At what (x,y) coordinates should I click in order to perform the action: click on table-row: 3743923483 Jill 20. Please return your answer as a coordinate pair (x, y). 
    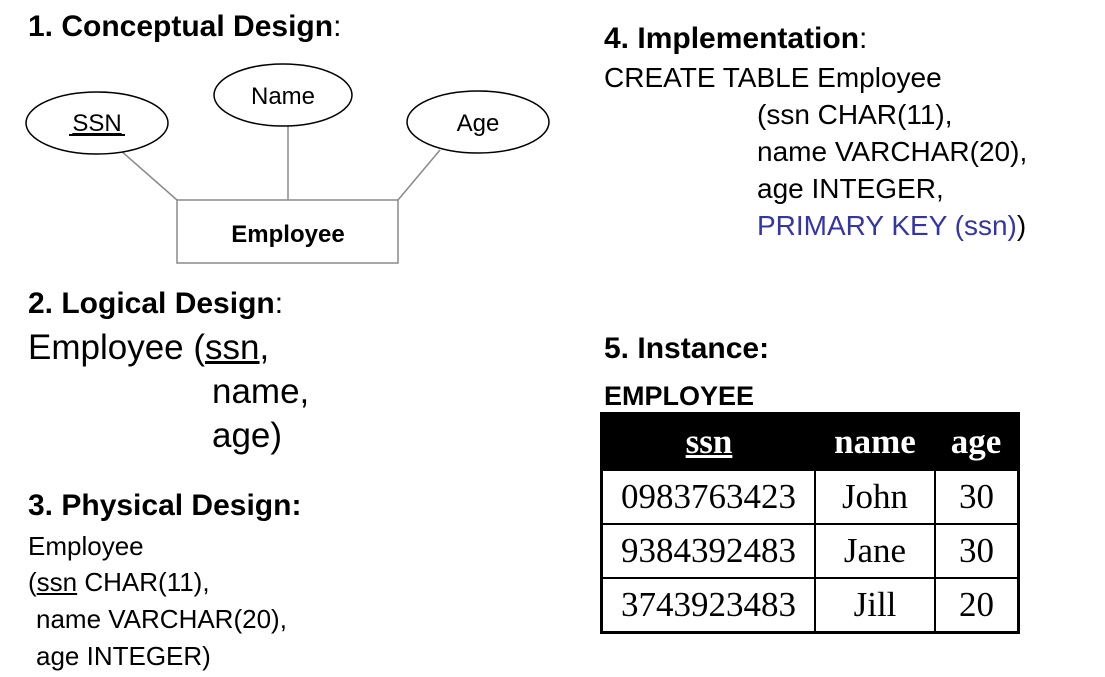
    Looking at the image, I should click on (810, 605).